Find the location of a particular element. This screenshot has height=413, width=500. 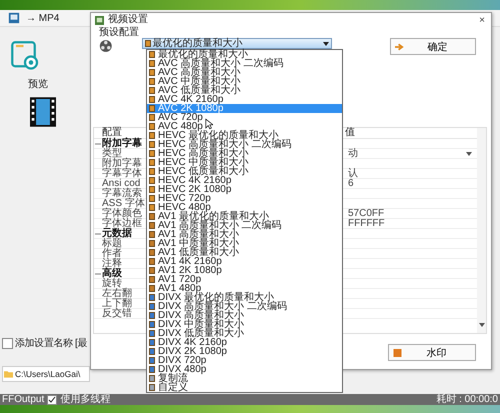

property-name: 附加字幕 is located at coordinates (122, 163).